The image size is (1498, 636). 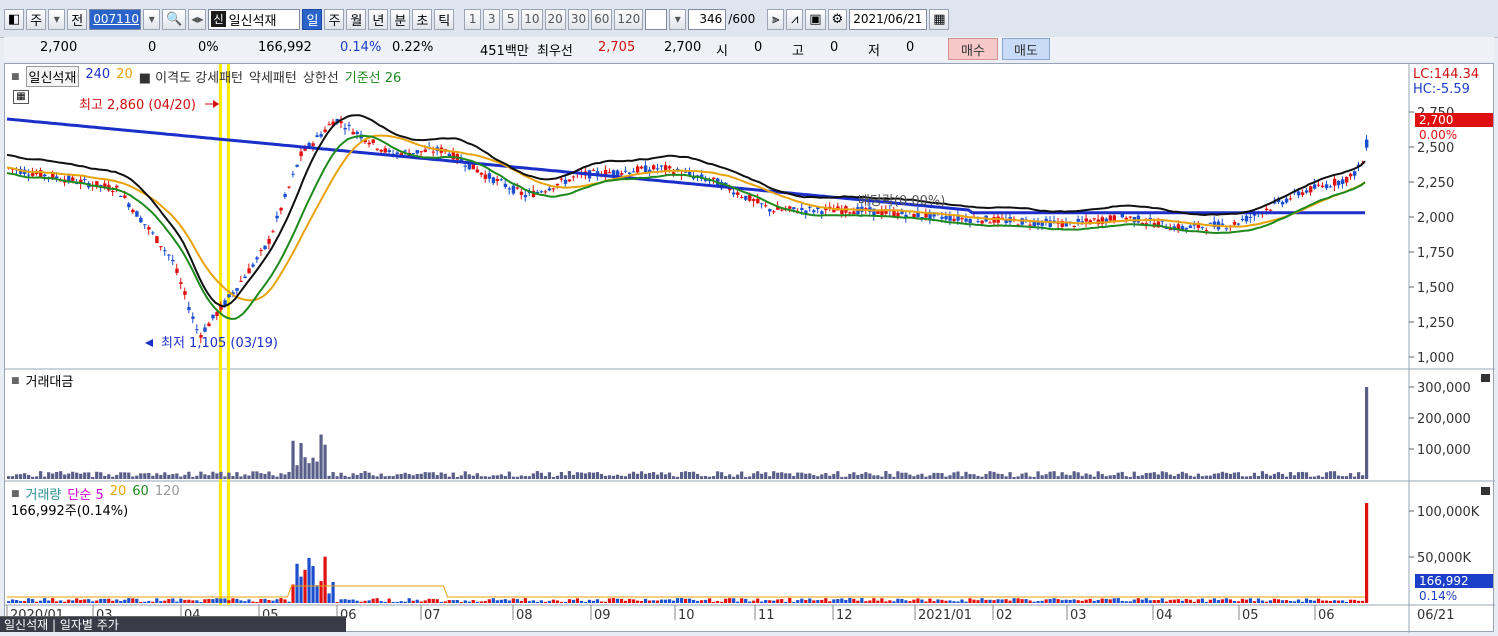 What do you see at coordinates (511, 19) in the screenshot?
I see `interval-5: 5` at bounding box center [511, 19].